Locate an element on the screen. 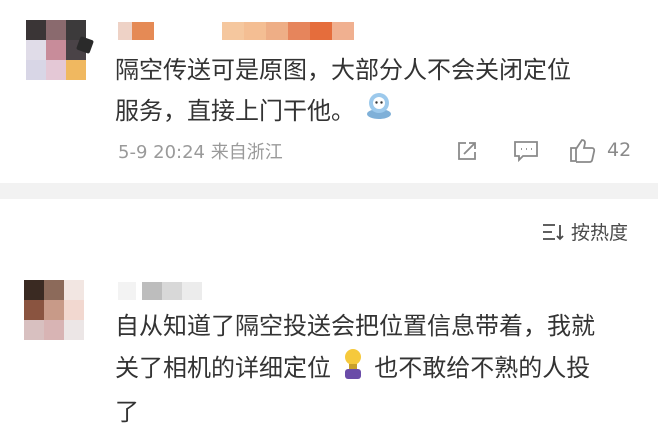 Image resolution: width=658 pixels, height=432 pixels. sort-icon is located at coordinates (553, 231).